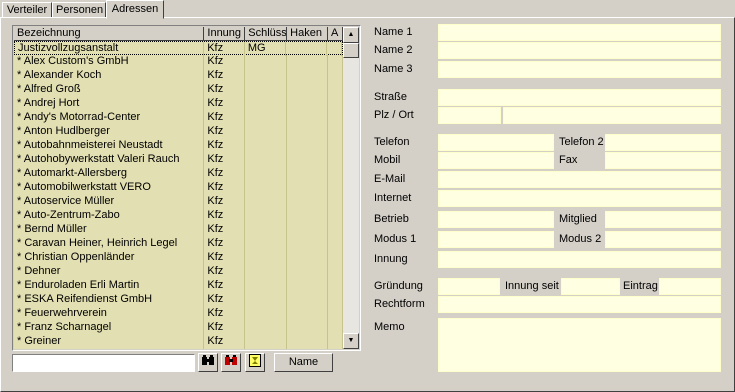 The width and height of the screenshot is (735, 392). I want to click on betrieb-field, so click(496, 219).